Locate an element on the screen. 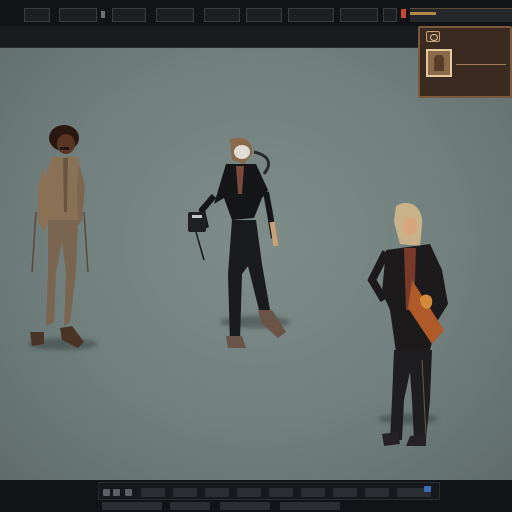 The image size is (512, 512). tab-separator-icon is located at coordinates (103, 14).